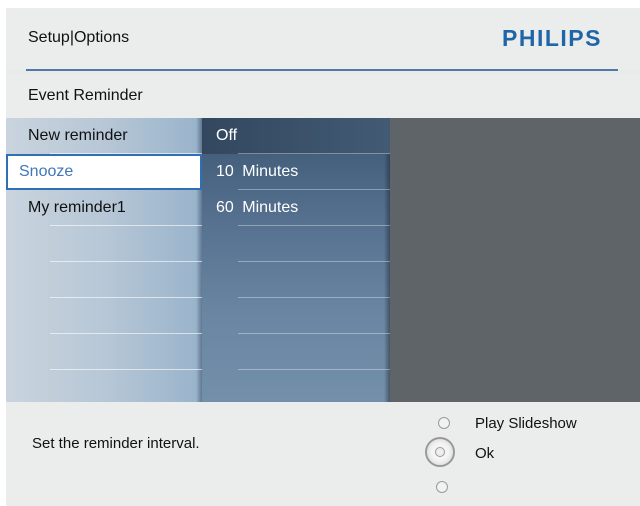 This screenshot has width=640, height=506. What do you see at coordinates (485, 453) in the screenshot?
I see `hint-ok: Ok` at bounding box center [485, 453].